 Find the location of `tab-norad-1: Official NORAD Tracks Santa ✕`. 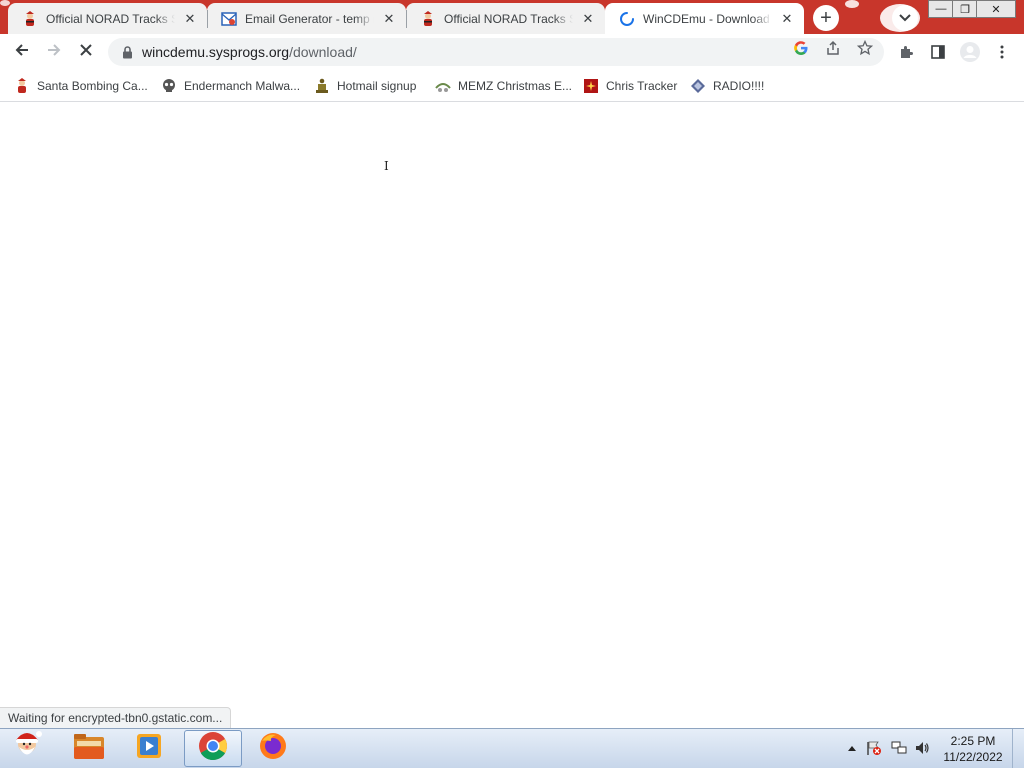

tab-norad-1: Official NORAD Tracks Santa ✕ is located at coordinates (107, 18).